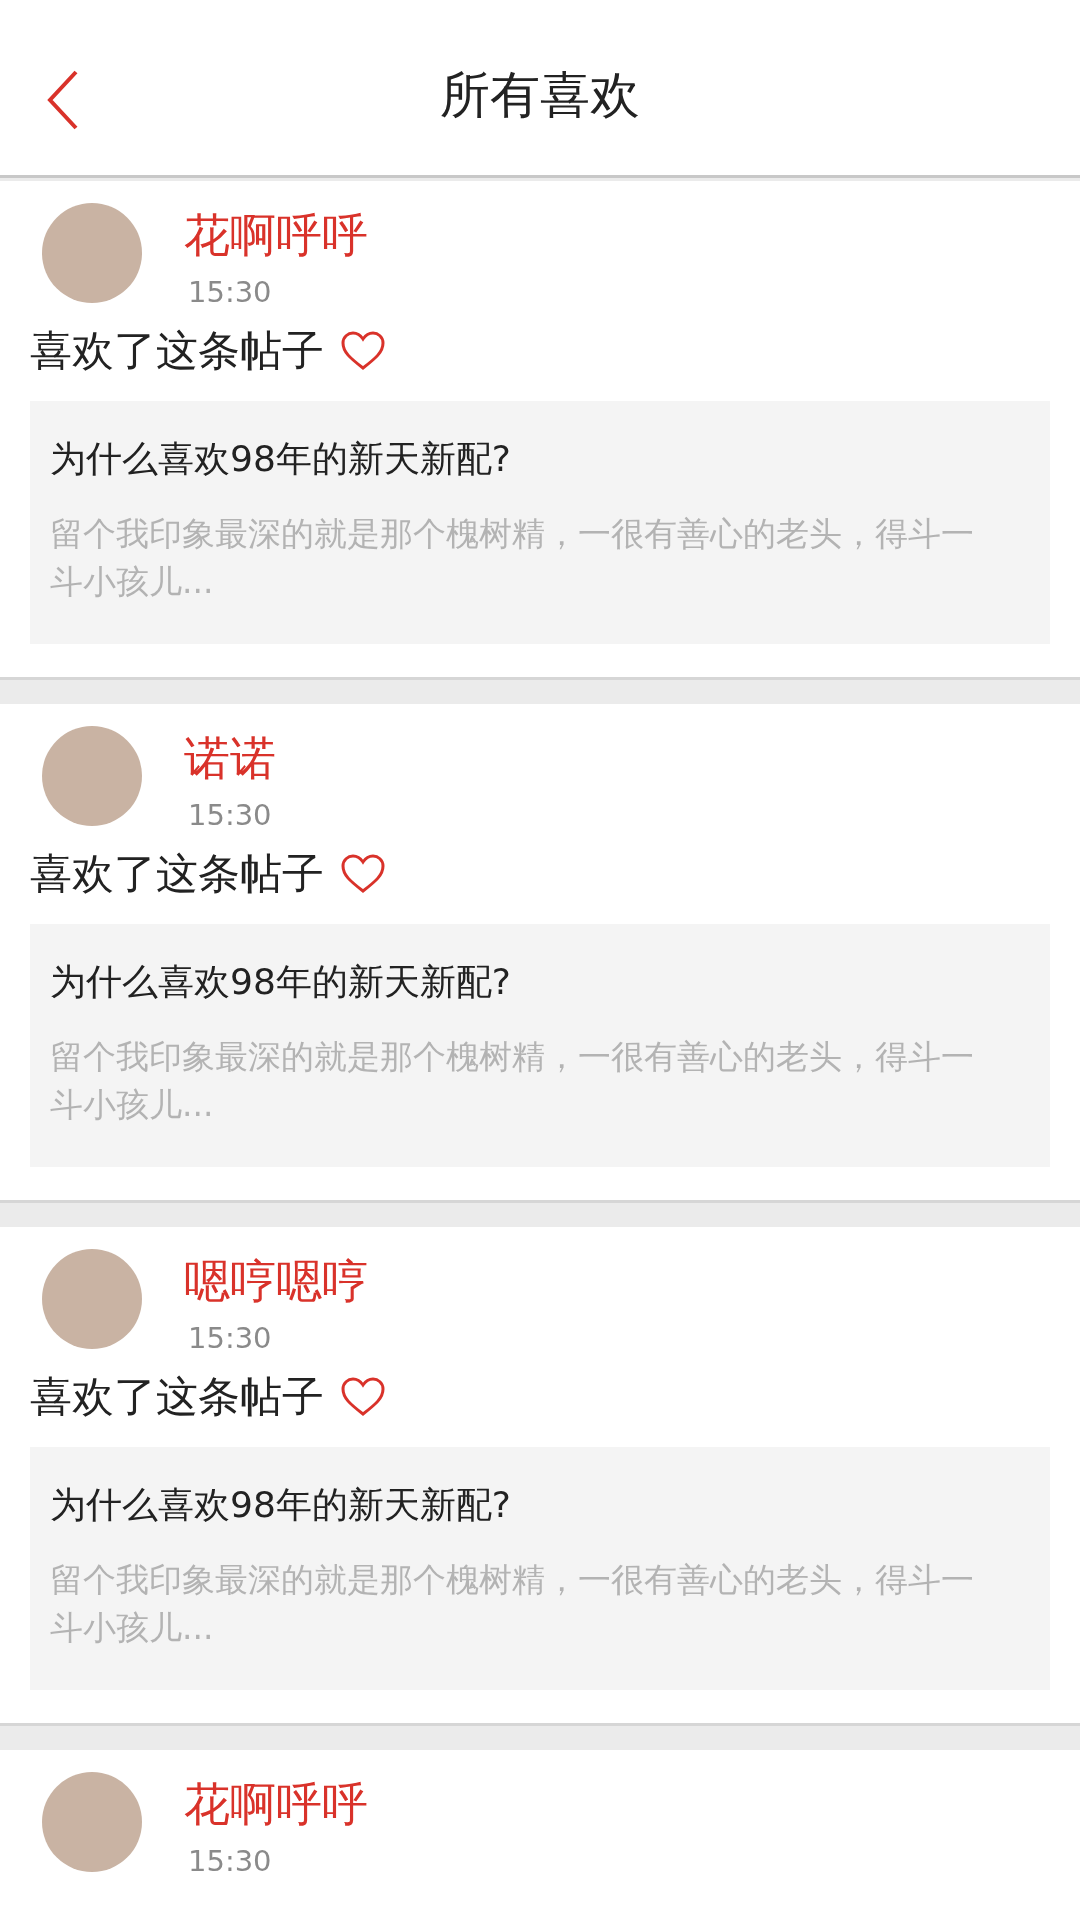  I want to click on user-name: 嗯哼嗯哼, so click(276, 1281).